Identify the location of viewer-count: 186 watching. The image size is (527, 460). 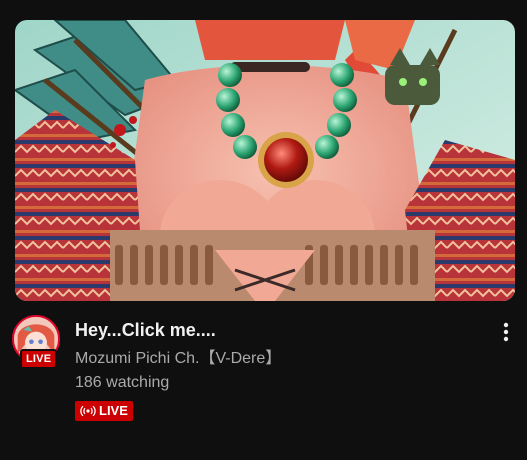
(122, 382).